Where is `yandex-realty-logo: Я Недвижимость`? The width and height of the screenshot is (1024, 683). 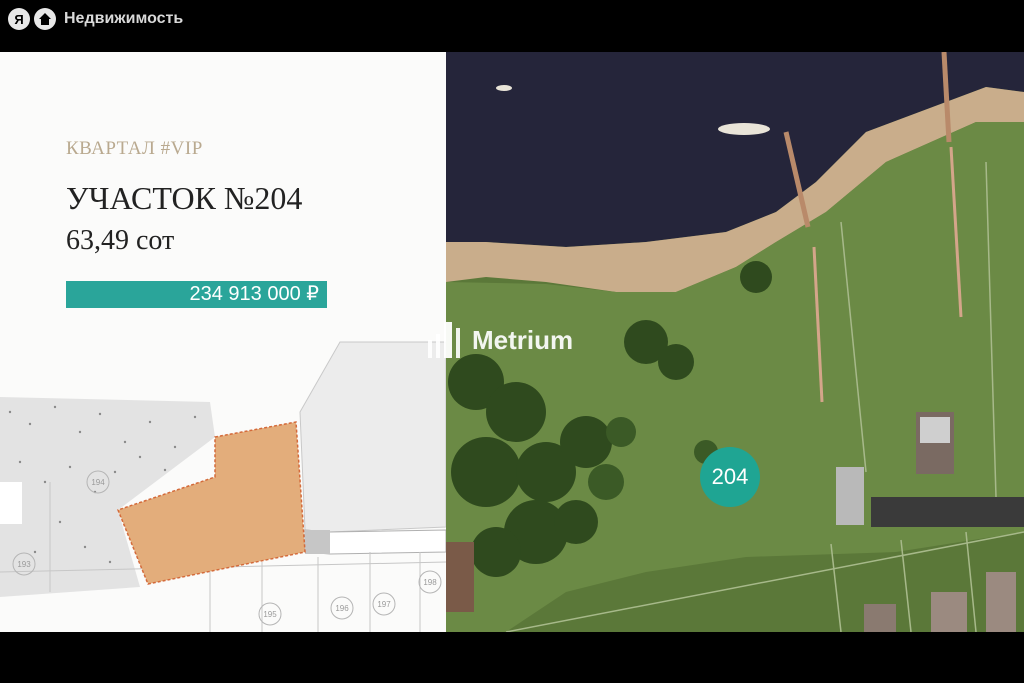
yandex-realty-logo: Я Недвижимость is located at coordinates (95, 19).